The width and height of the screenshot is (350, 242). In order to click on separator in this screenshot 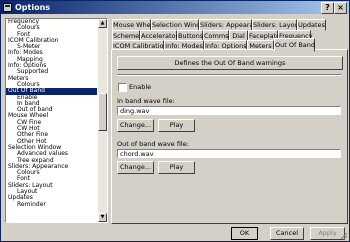, I will do `click(229, 75)`.